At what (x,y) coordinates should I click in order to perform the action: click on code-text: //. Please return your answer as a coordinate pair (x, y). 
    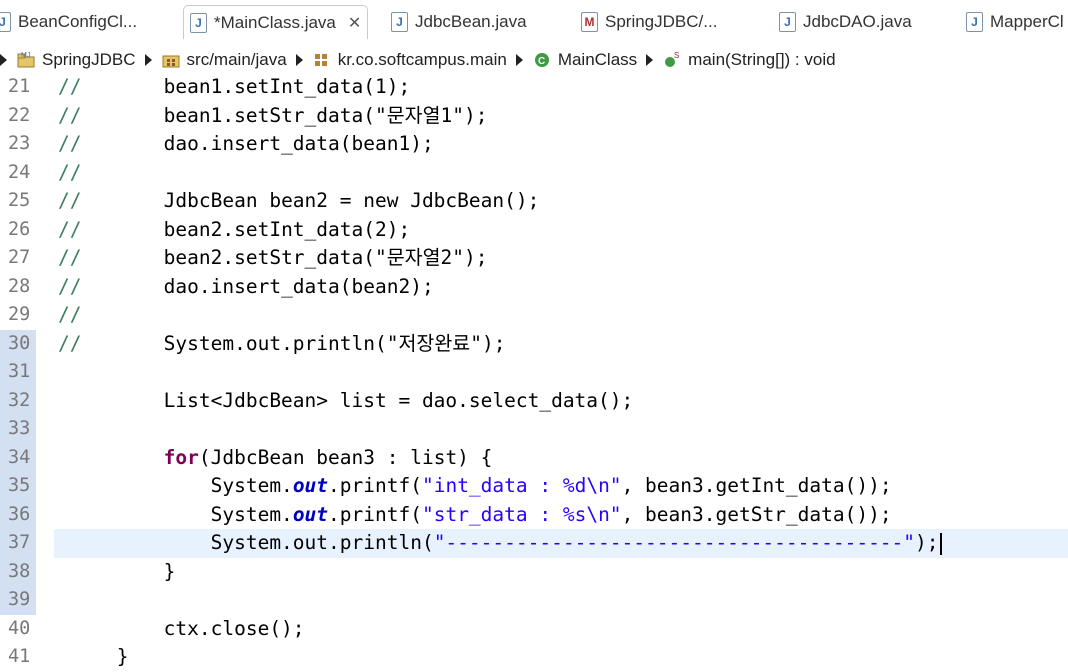
    Looking at the image, I should click on (69, 315).